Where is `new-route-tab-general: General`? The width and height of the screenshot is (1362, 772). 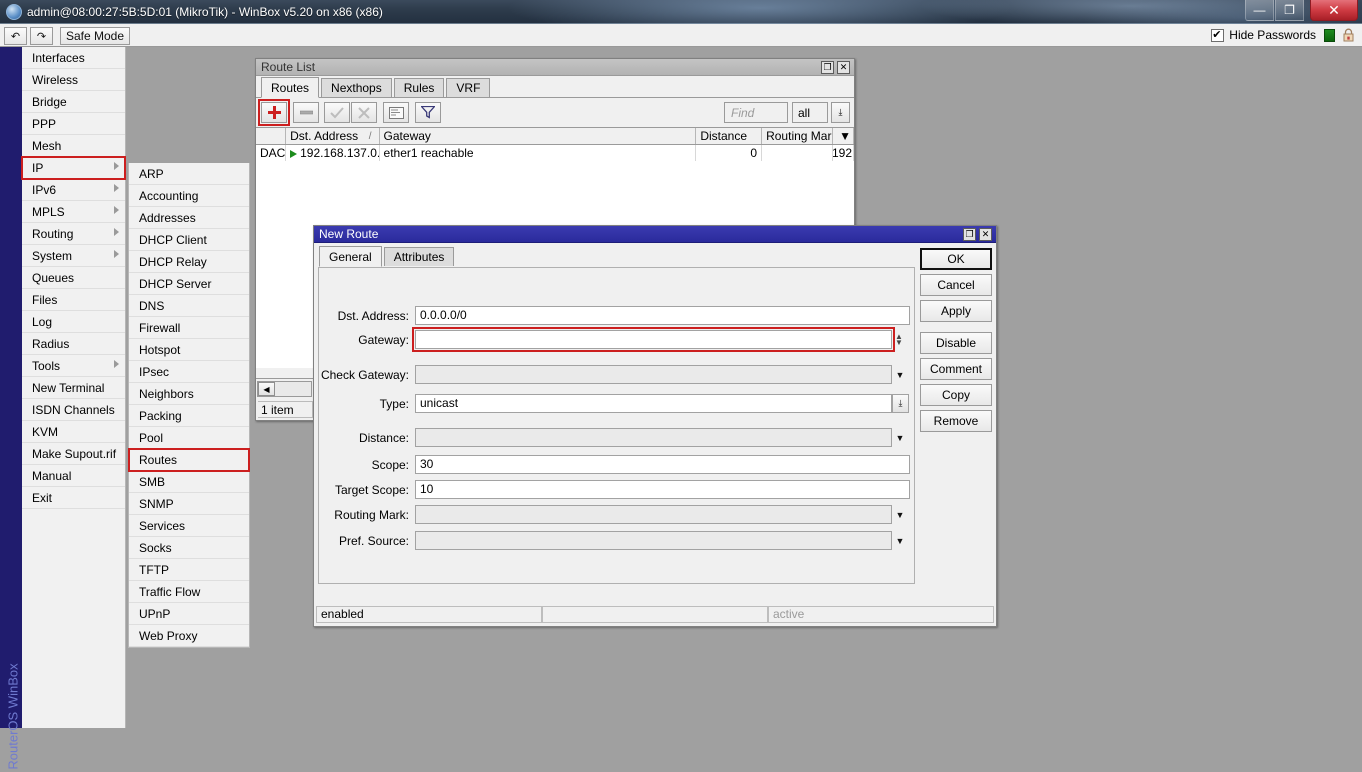 new-route-tab-general: General is located at coordinates (350, 256).